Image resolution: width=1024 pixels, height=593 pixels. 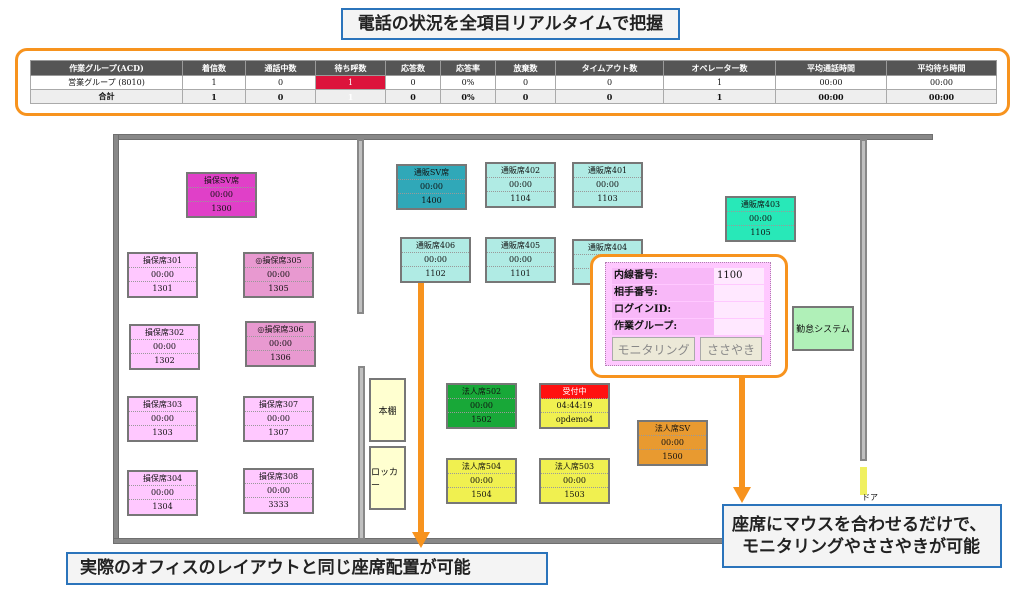 I want to click on cell-abandoned: 0, so click(x=525, y=96).